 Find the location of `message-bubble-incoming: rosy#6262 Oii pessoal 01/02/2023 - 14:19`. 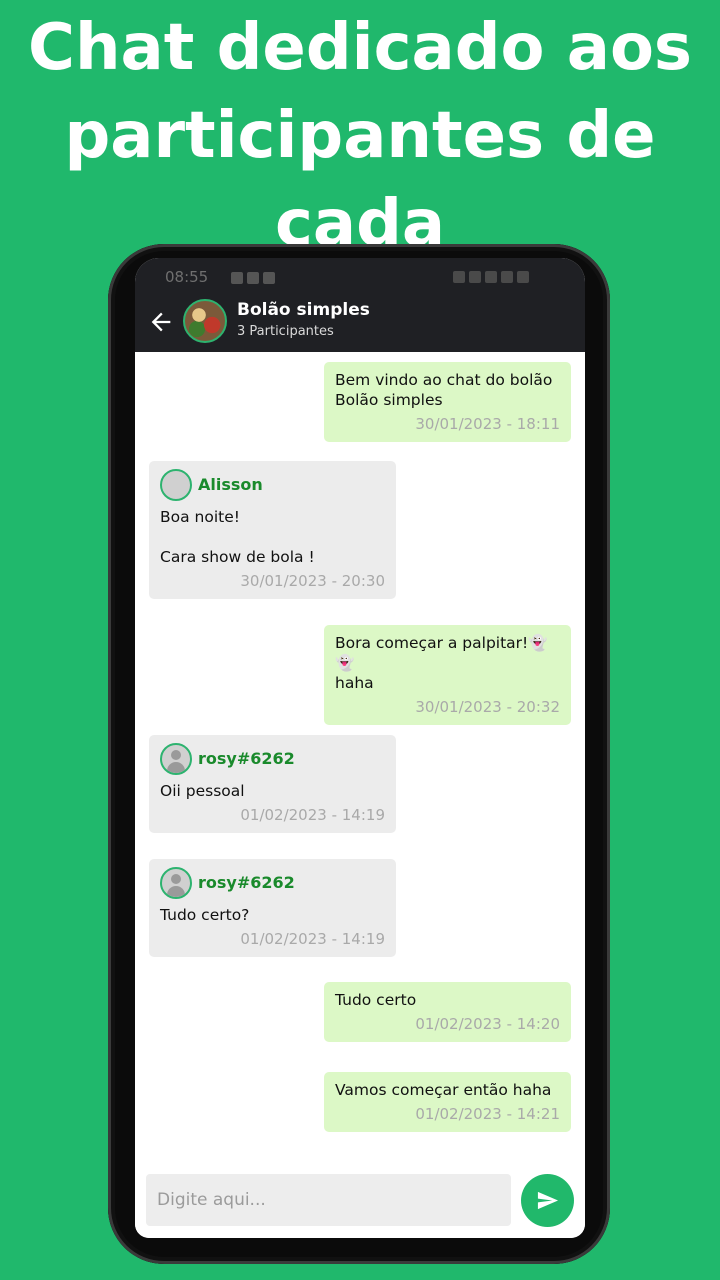

message-bubble-incoming: rosy#6262 Oii pessoal 01/02/2023 - 14:19 is located at coordinates (272, 784).